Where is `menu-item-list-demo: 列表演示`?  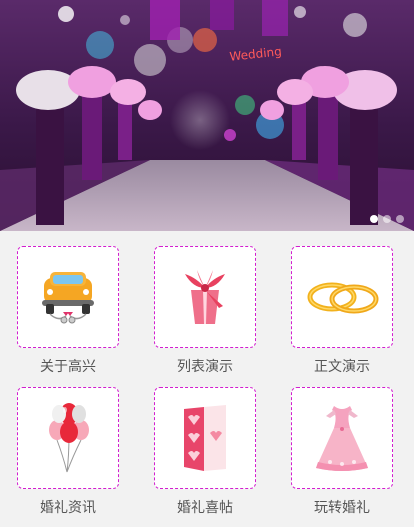
menu-item-list-demo: 列表演示 is located at coordinates (205, 311).